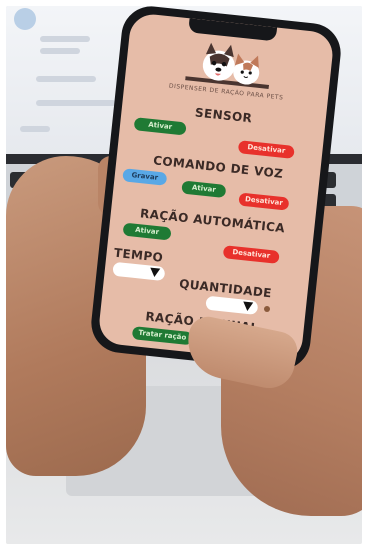 The image size is (366, 548). What do you see at coordinates (267, 309) in the screenshot?
I see `ring-icon` at bounding box center [267, 309].